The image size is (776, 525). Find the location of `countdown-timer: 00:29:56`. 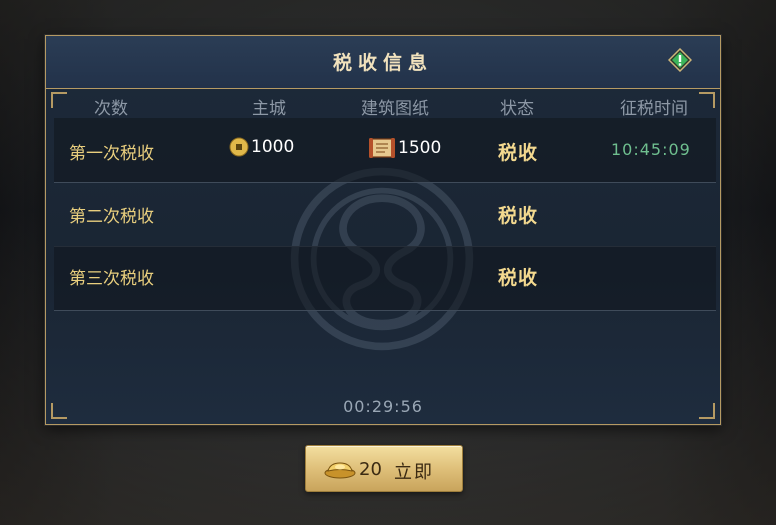

countdown-timer: 00:29:56 is located at coordinates (383, 406).